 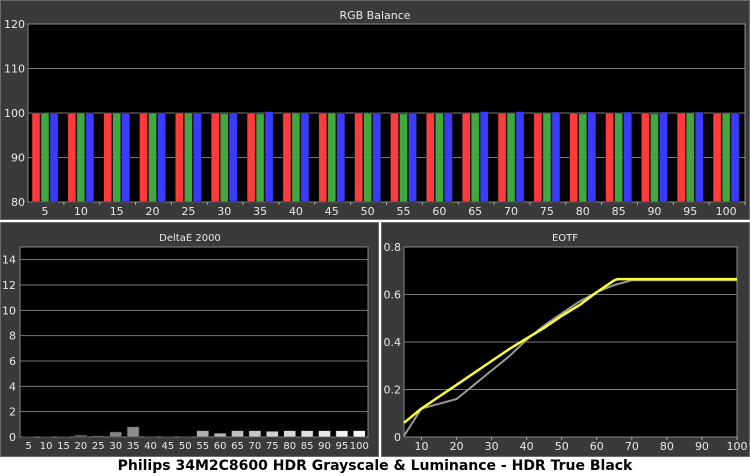 I want to click on chart-title: DeltaE 2000, so click(x=190, y=238).